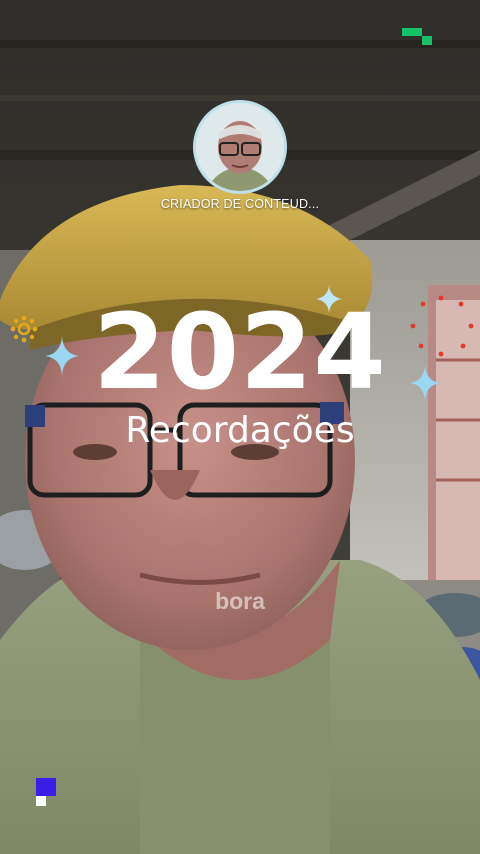 This screenshot has height=854, width=480. Describe the element at coordinates (240, 601) in the screenshot. I see `caption-text: bora` at that location.